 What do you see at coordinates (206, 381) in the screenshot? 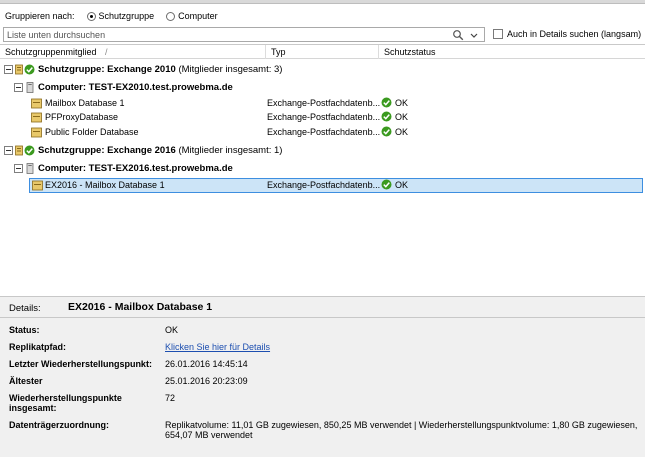
I see `detail-value-oldest: 25.01.2016 20:23:09` at bounding box center [206, 381].